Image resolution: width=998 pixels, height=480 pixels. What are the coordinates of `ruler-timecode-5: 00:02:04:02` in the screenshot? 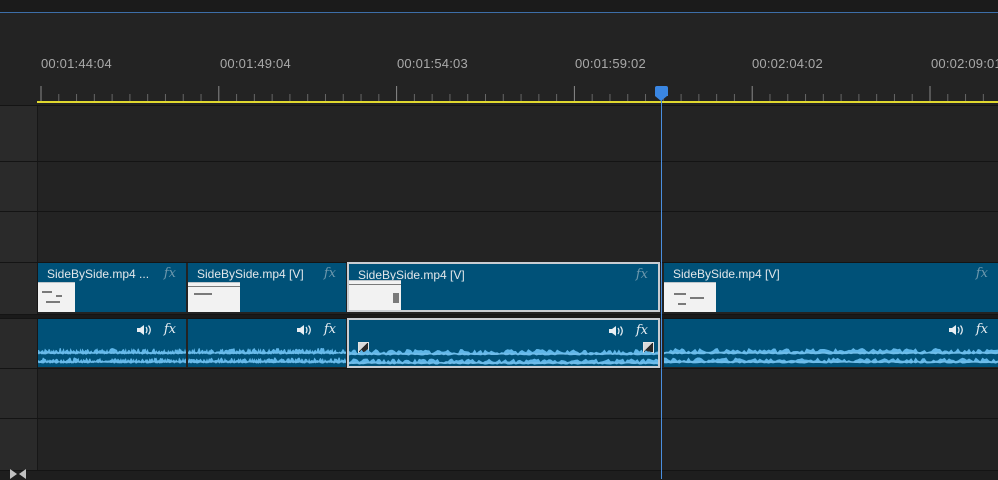 It's located at (787, 63).